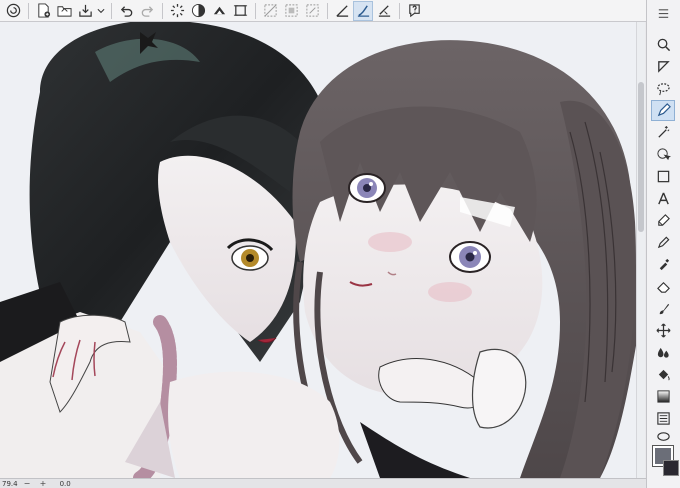  I want to click on gradient-icon, so click(663, 396).